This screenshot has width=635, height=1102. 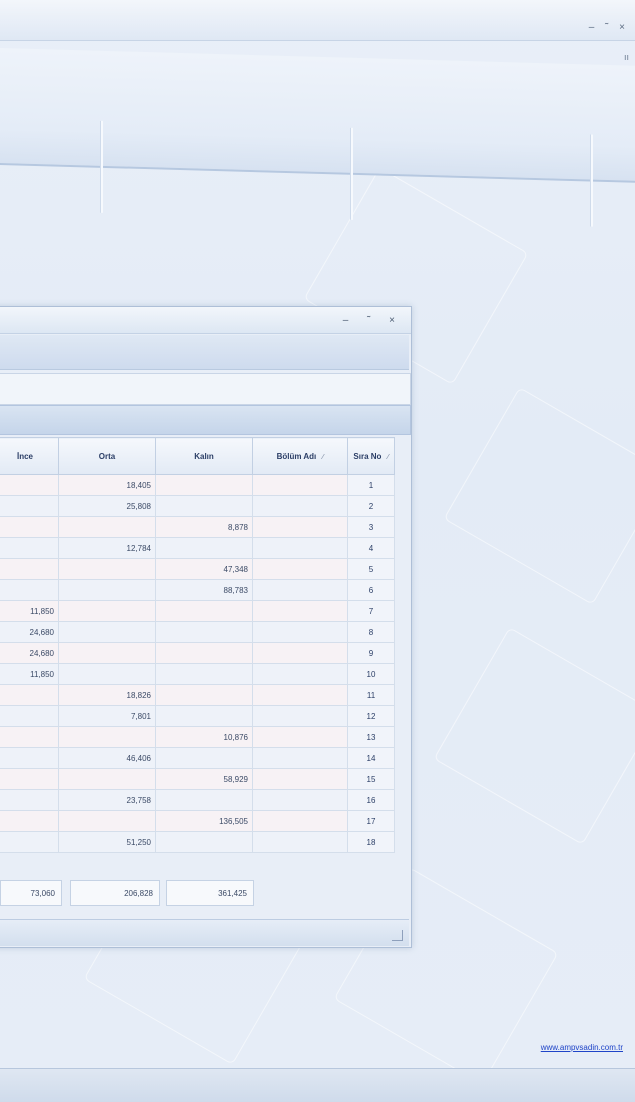 I want to click on cell-no: 12, so click(x=371, y=716).